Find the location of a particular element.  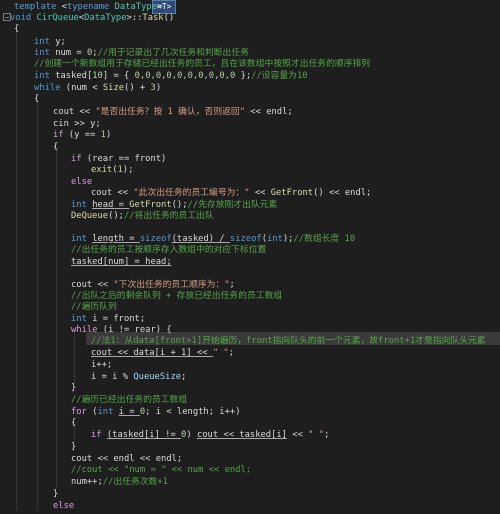

code-token: (num < is located at coordinates (84, 88).